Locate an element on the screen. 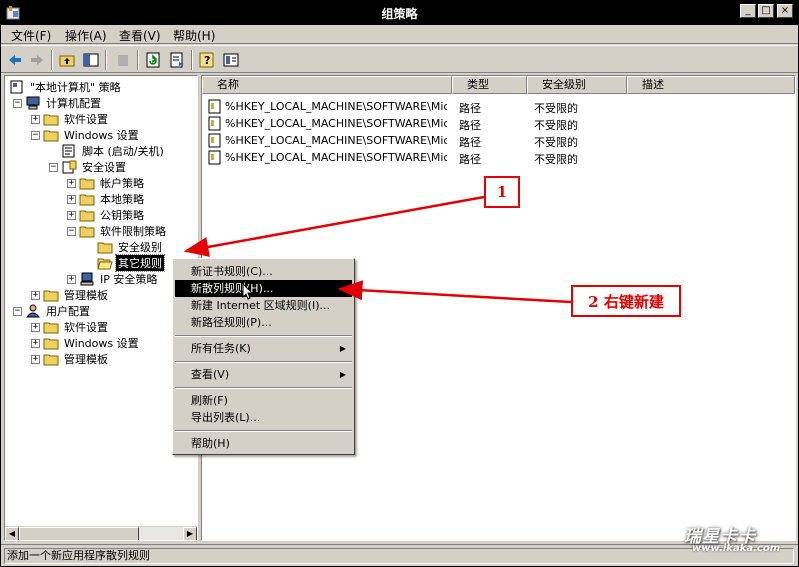 The image size is (799, 567). scroll-thumb is located at coordinates (79, 533).